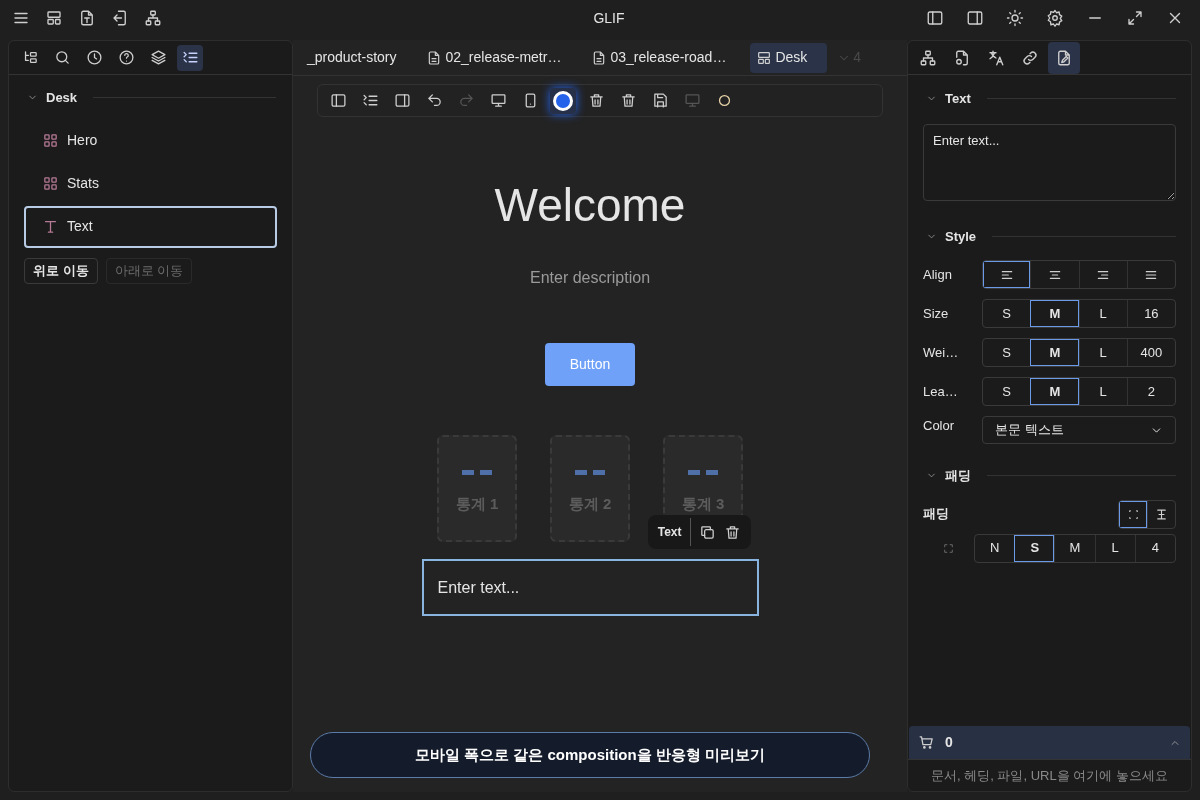  What do you see at coordinates (1154, 548) in the screenshot?
I see `value-field: 4` at bounding box center [1154, 548].